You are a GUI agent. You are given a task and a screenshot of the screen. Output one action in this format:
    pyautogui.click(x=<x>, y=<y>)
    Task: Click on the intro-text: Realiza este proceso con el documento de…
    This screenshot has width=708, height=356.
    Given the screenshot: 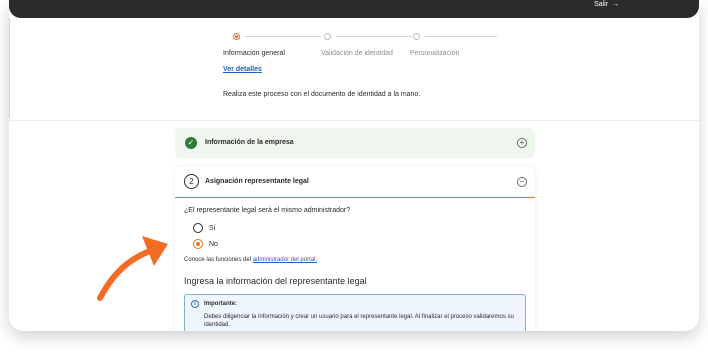 What is the action you would take?
    pyautogui.click(x=322, y=94)
    